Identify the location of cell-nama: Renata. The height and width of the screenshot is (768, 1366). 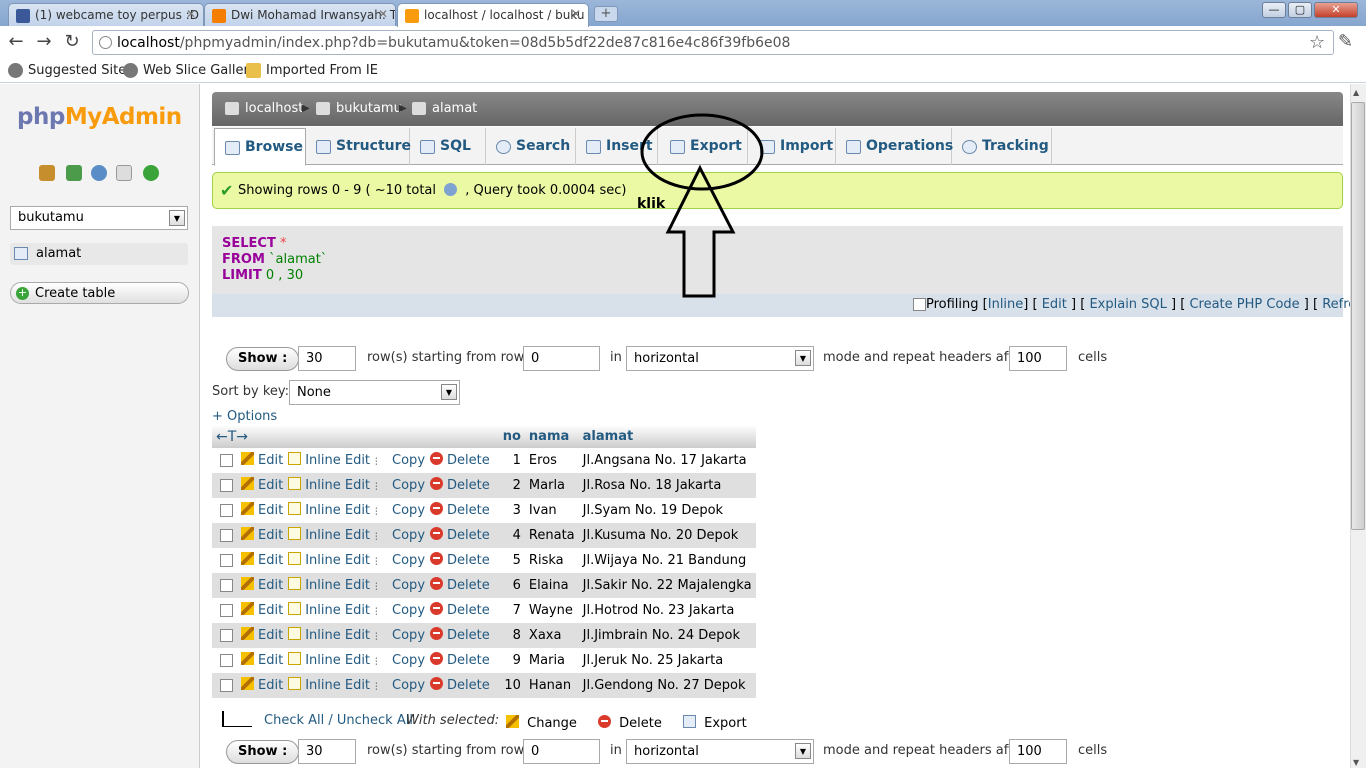
(551, 535).